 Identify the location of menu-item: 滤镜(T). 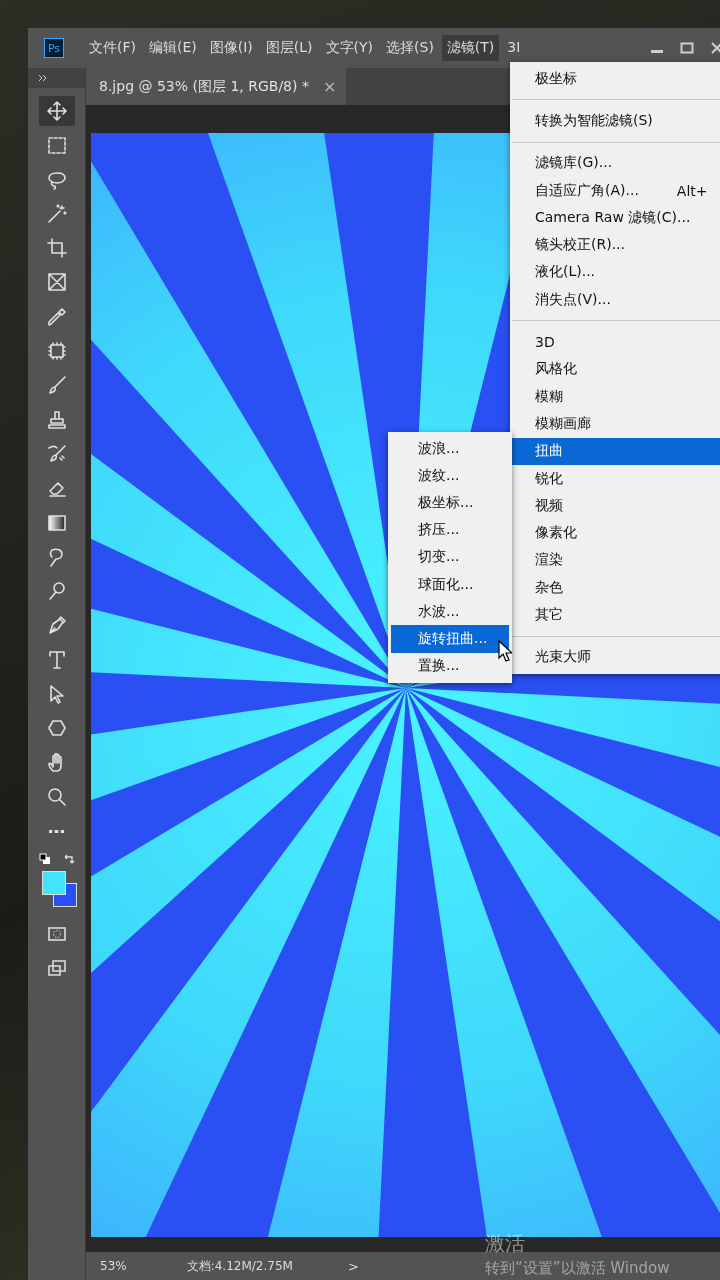
(470, 48).